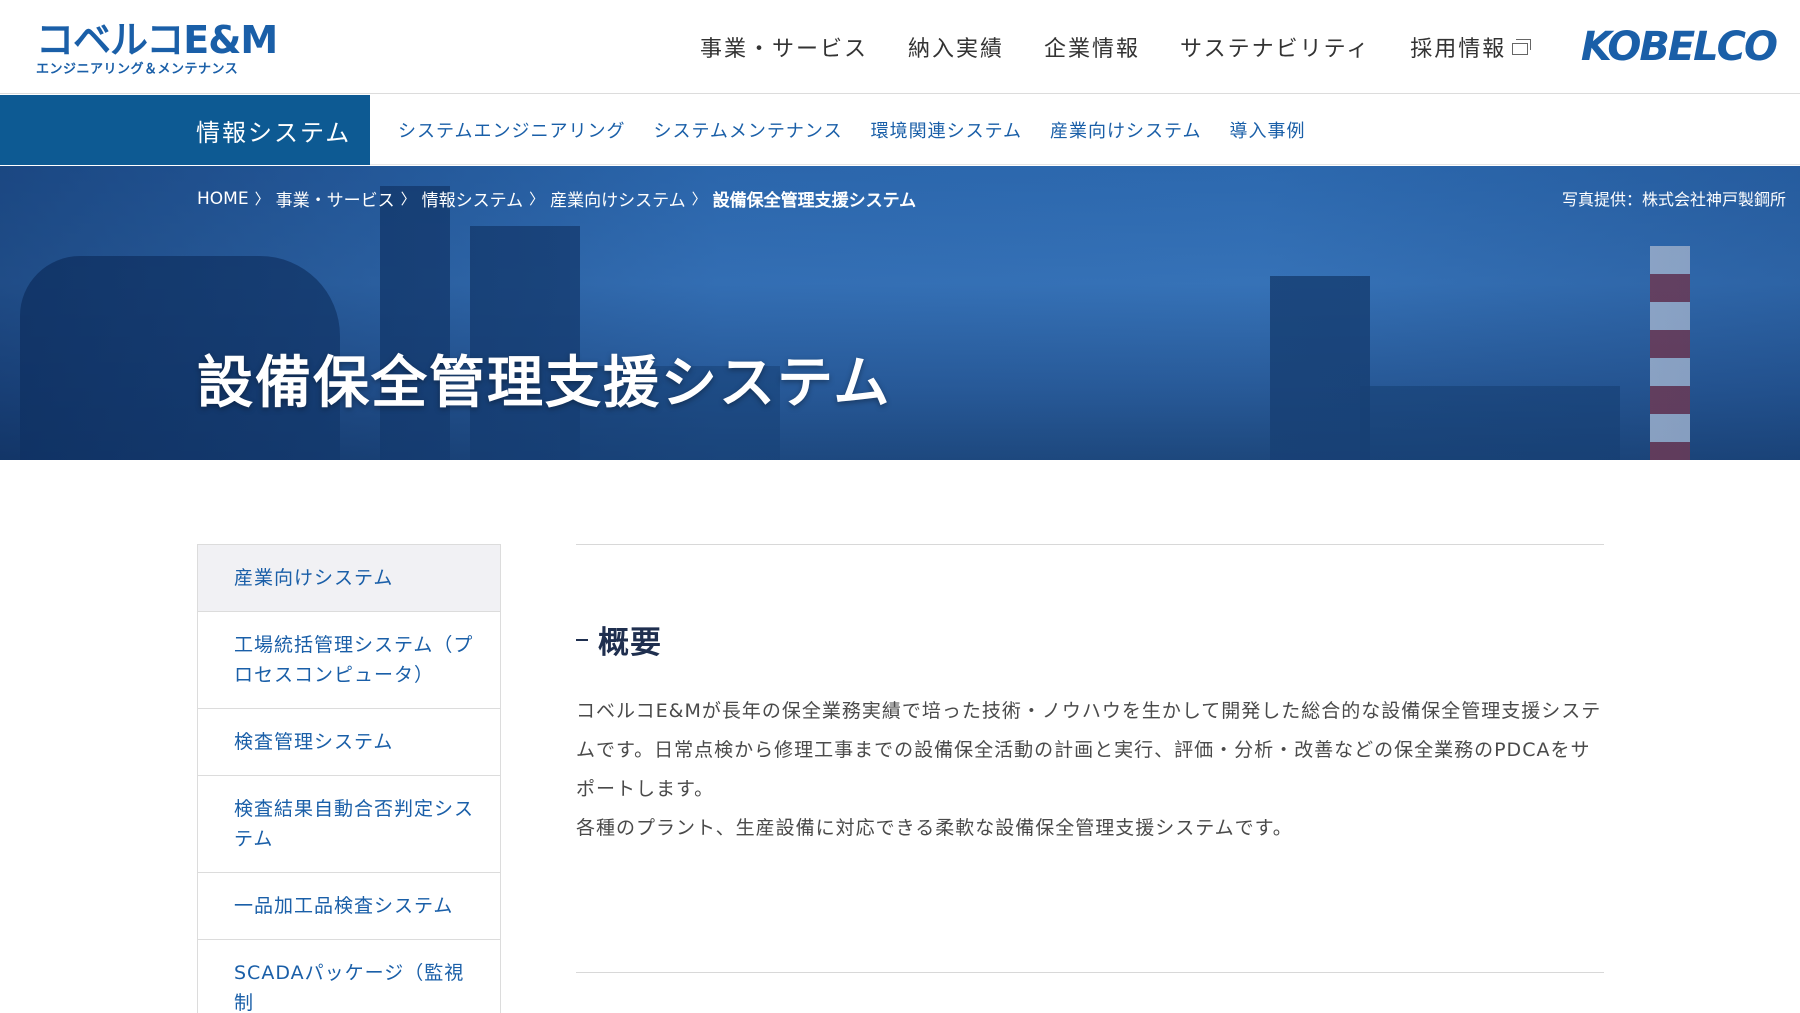 The image size is (1800, 1013). Describe the element at coordinates (1125, 130) in the screenshot. I see `subnav-item-industrial-systems: 産業向けシステム` at that location.